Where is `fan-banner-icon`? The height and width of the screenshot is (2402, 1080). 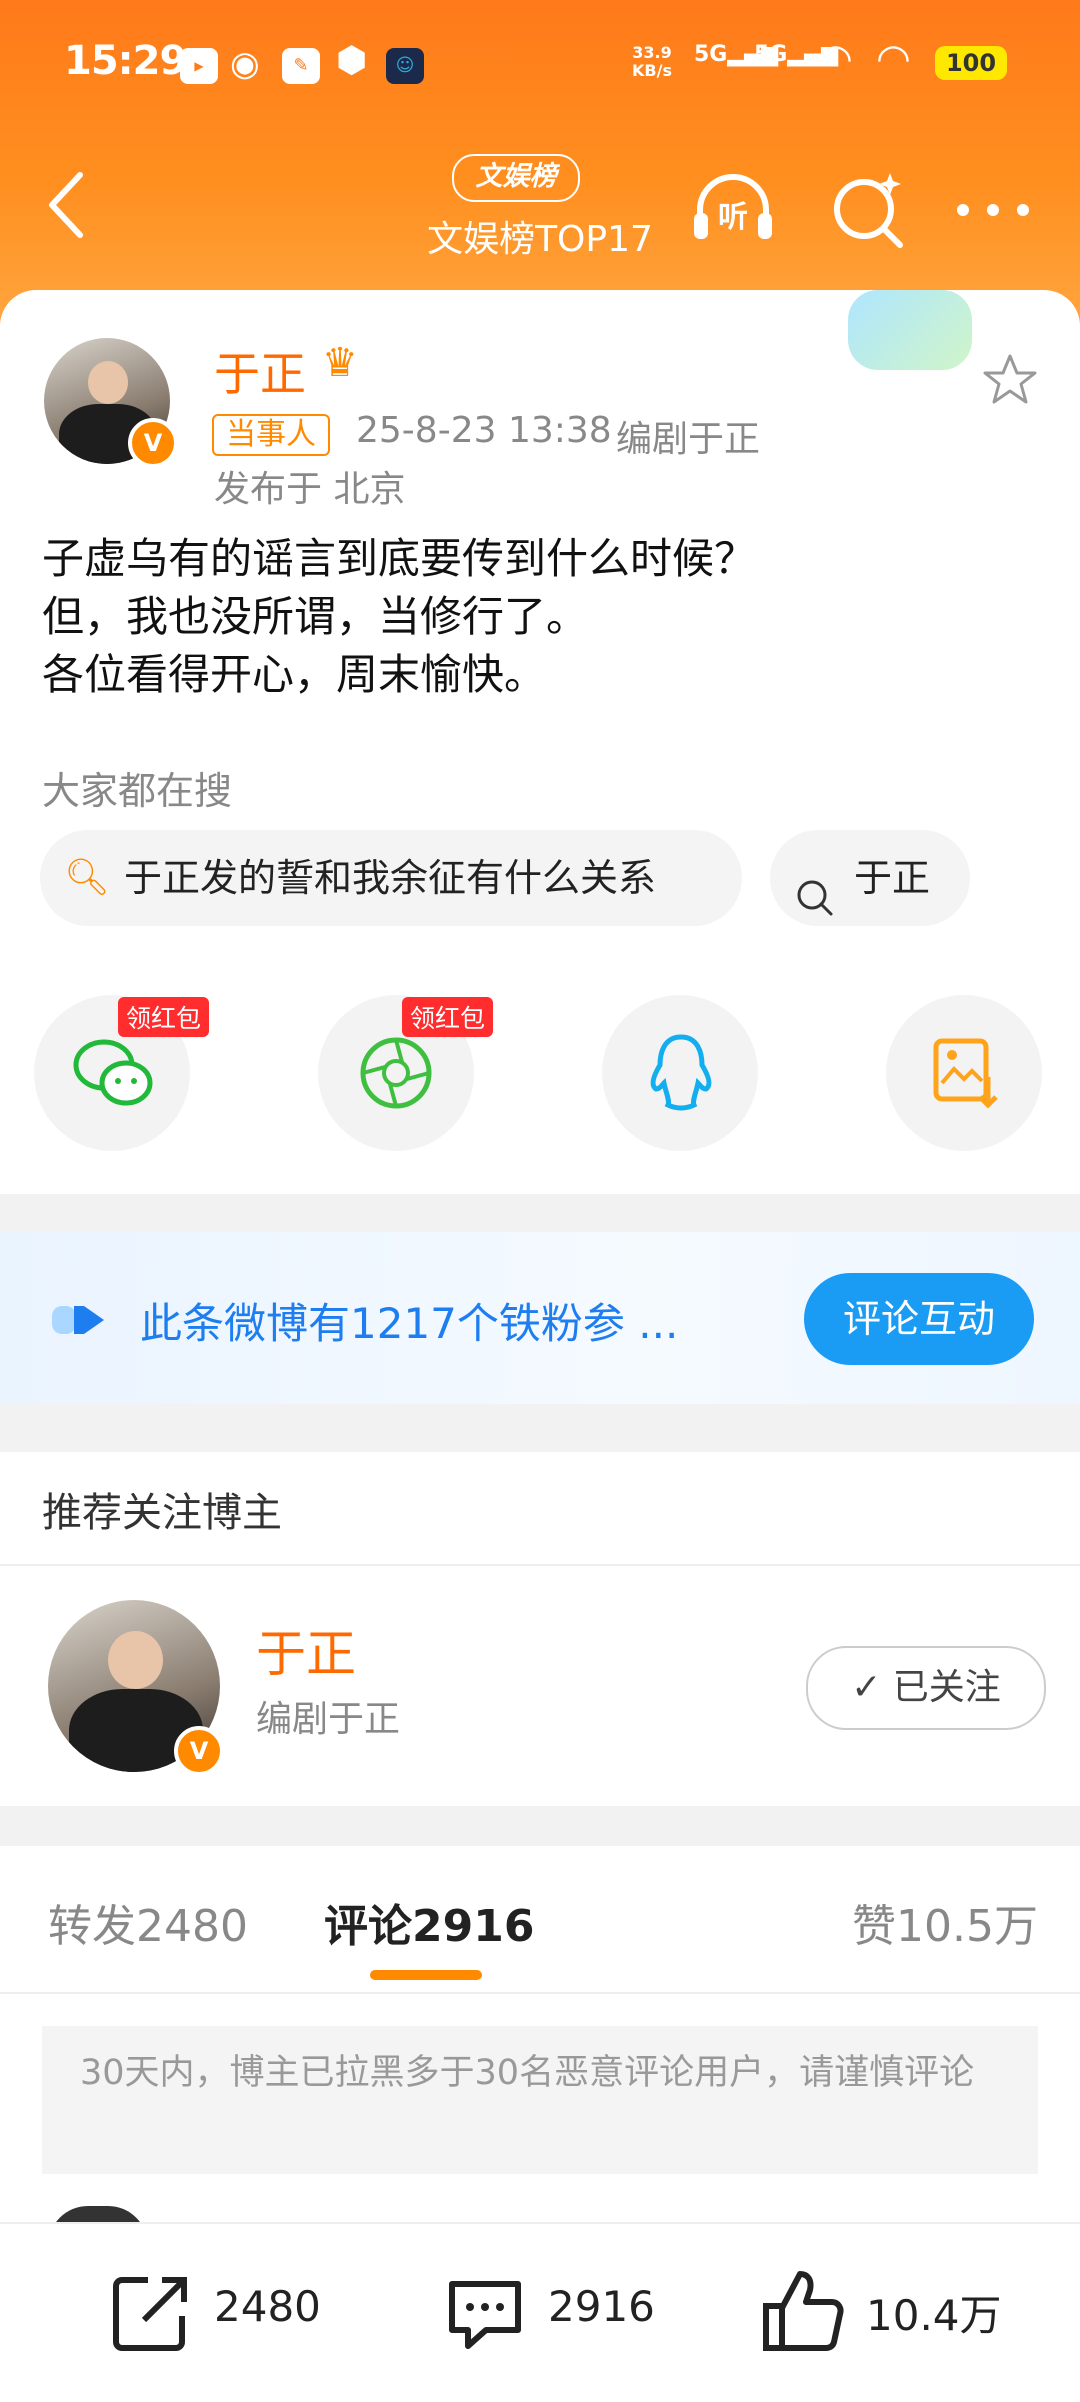
fan-banner-icon is located at coordinates (80, 1322).